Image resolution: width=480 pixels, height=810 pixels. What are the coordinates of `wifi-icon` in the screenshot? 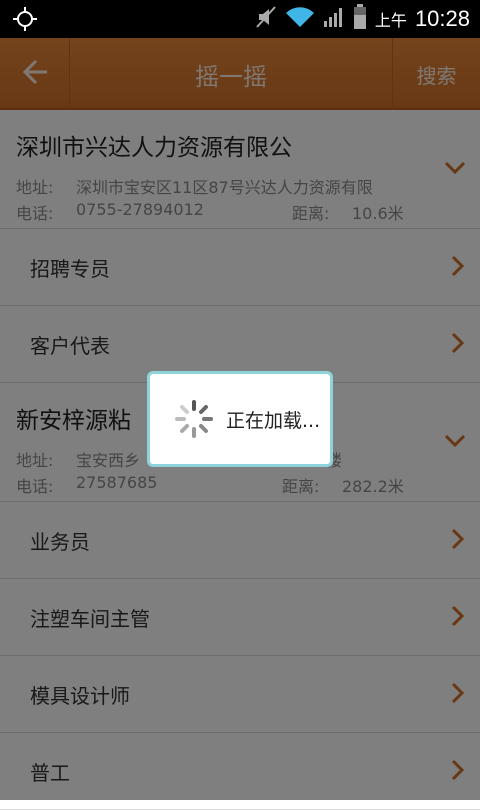 It's located at (300, 19).